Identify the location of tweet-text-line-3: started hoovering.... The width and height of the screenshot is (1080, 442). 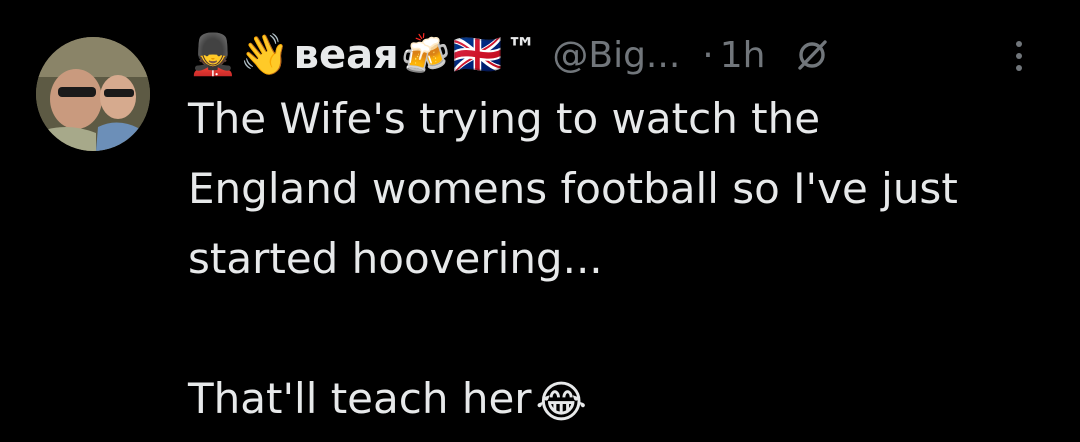
(395, 258).